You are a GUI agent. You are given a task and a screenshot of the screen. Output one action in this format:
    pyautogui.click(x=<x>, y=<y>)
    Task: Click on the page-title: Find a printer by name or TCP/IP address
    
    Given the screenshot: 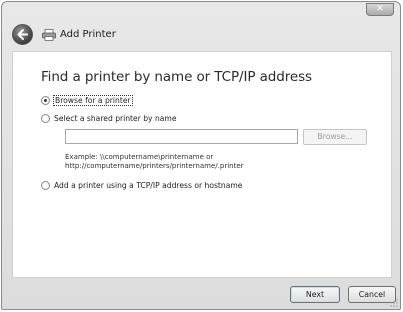 What is the action you would take?
    pyautogui.click(x=176, y=77)
    